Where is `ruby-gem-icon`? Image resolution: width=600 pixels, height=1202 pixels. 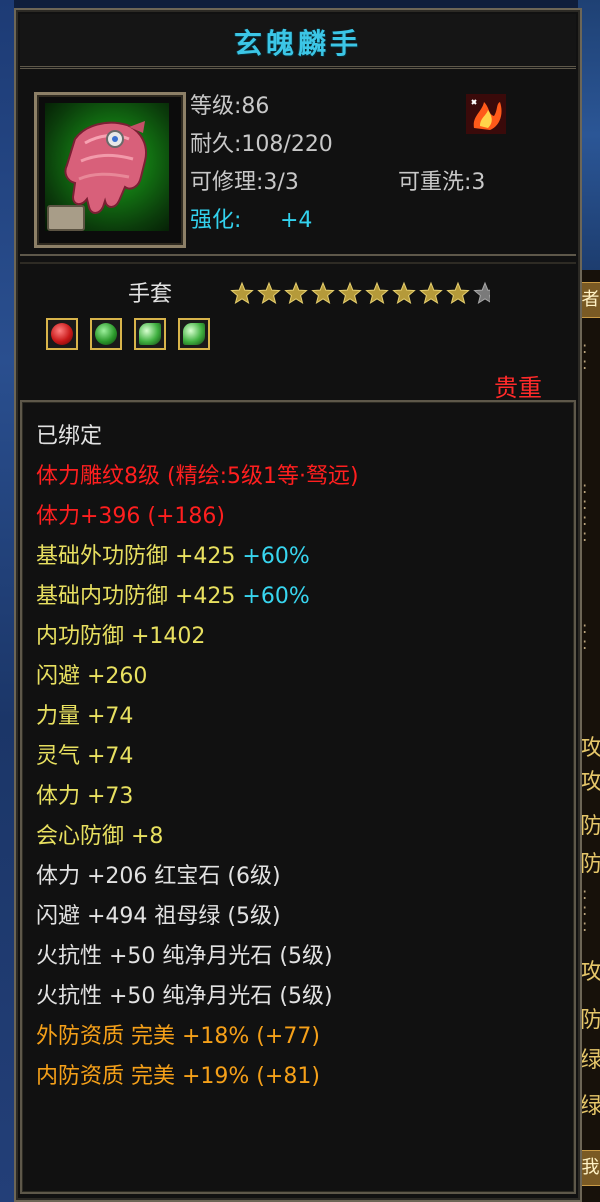 ruby-gem-icon is located at coordinates (62, 334).